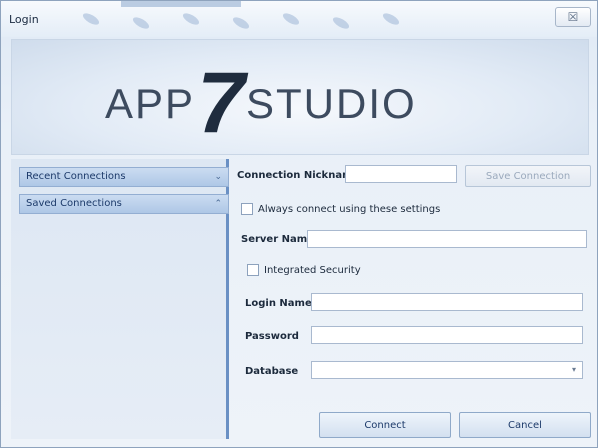 The image size is (598, 448). I want to click on nickname-label: Connection Nickname, so click(298, 175).